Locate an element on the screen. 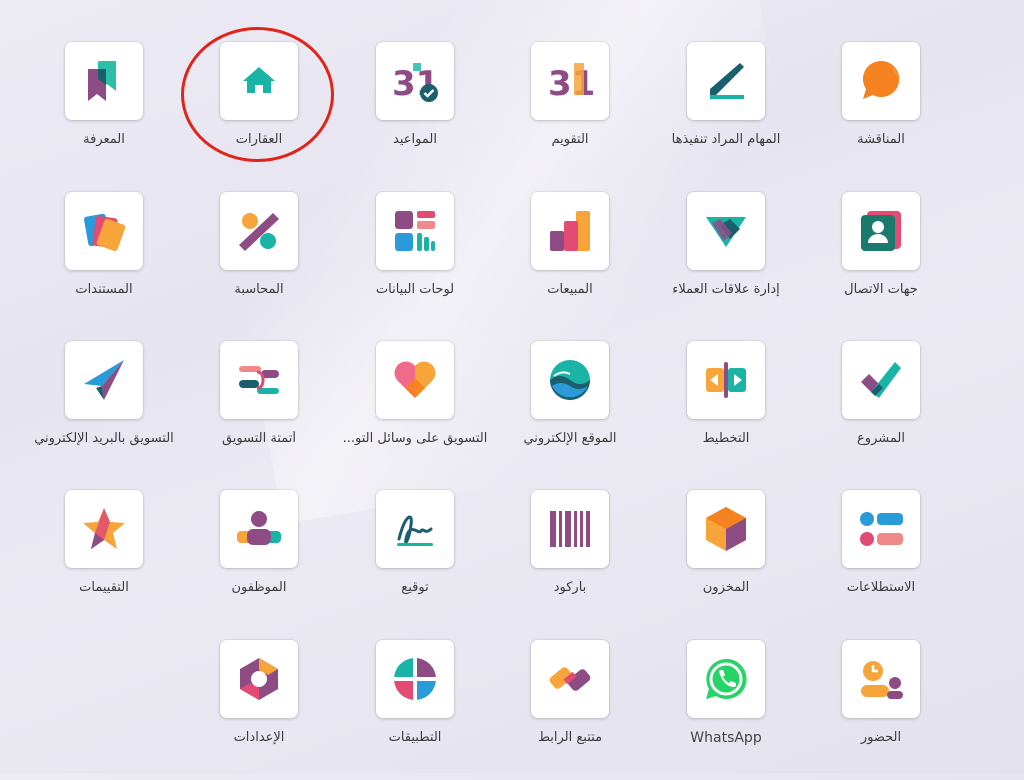 The height and width of the screenshot is (780, 1024). app-surveys: الاستطلاعات is located at coordinates (881, 560).